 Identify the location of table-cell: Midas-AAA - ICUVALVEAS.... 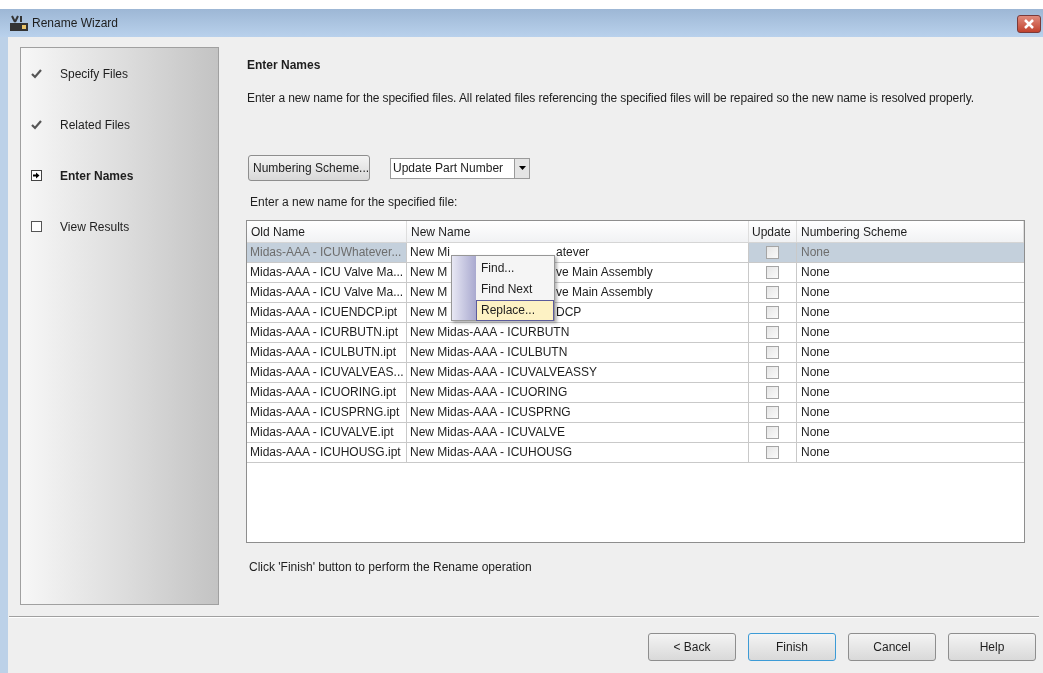
(327, 372).